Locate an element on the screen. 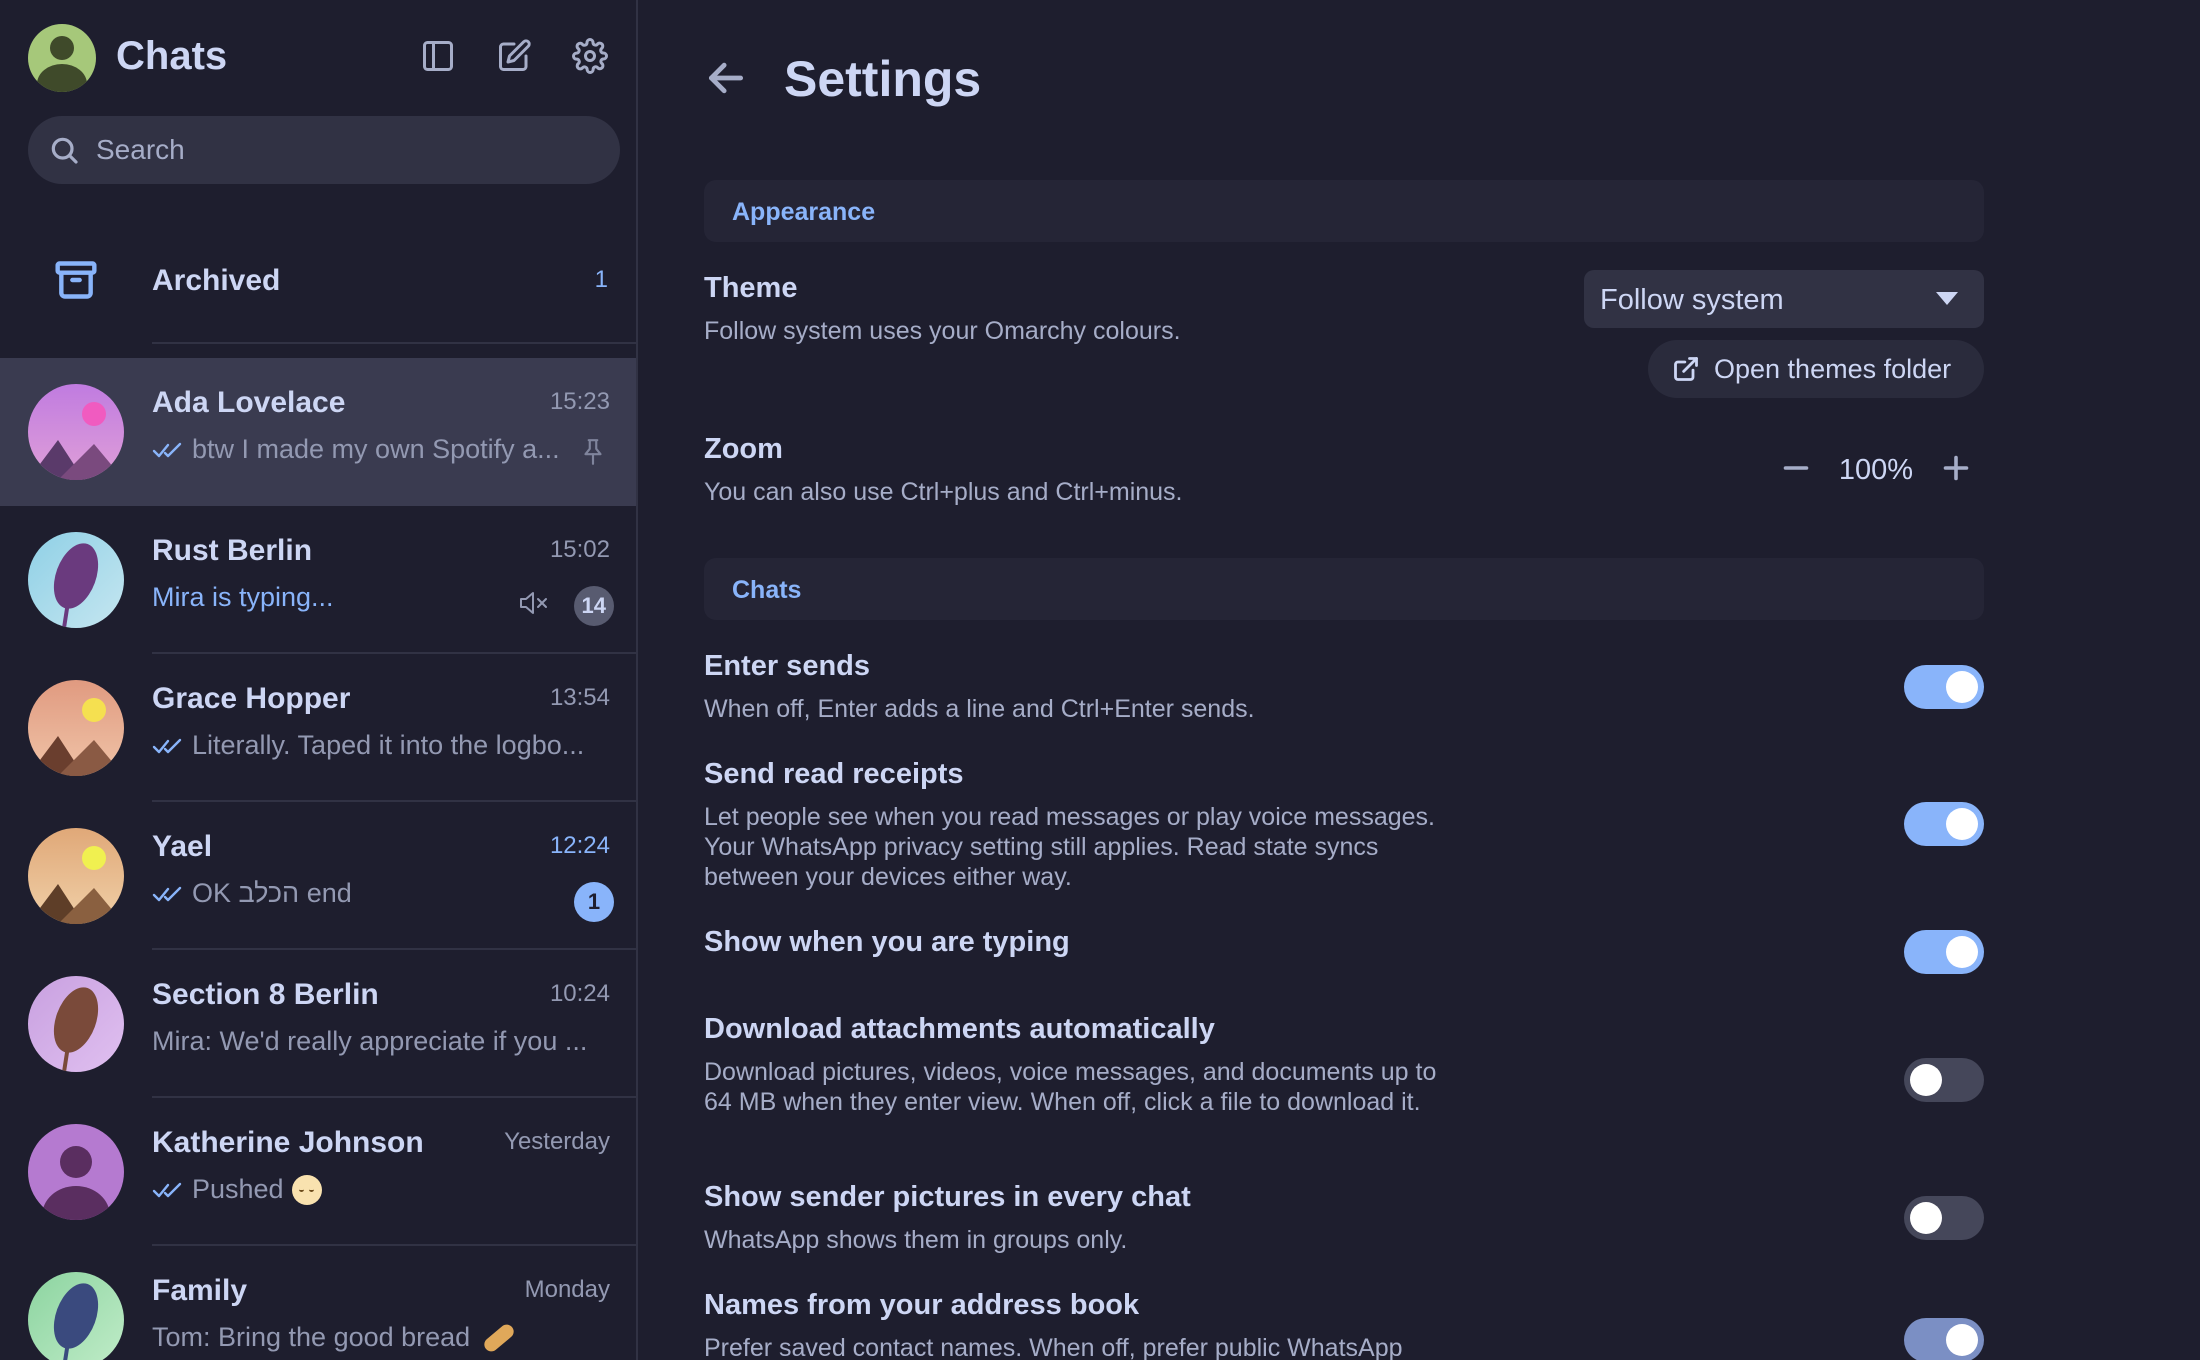  setting-title-auto-download: Download attachments automatically is located at coordinates (959, 1029).